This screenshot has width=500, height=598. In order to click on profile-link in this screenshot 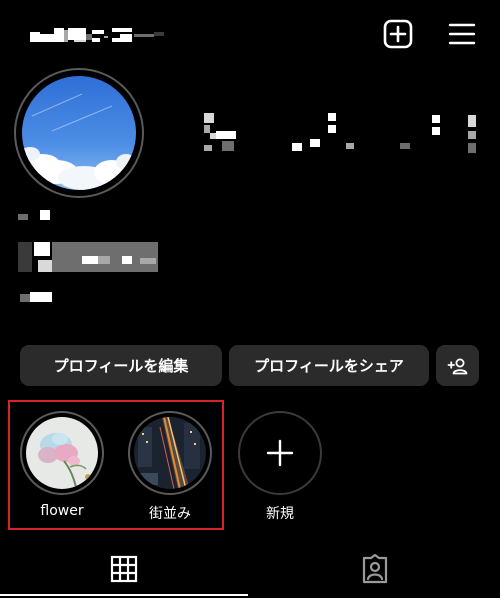, I will do `click(38, 298)`.